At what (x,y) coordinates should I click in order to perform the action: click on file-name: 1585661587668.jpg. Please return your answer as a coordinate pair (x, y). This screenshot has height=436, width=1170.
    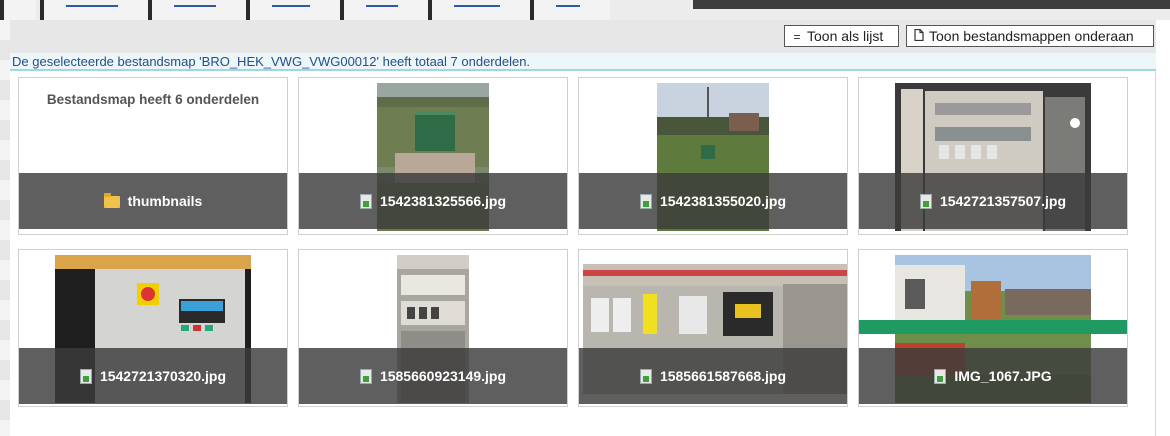
    Looking at the image, I should click on (723, 376).